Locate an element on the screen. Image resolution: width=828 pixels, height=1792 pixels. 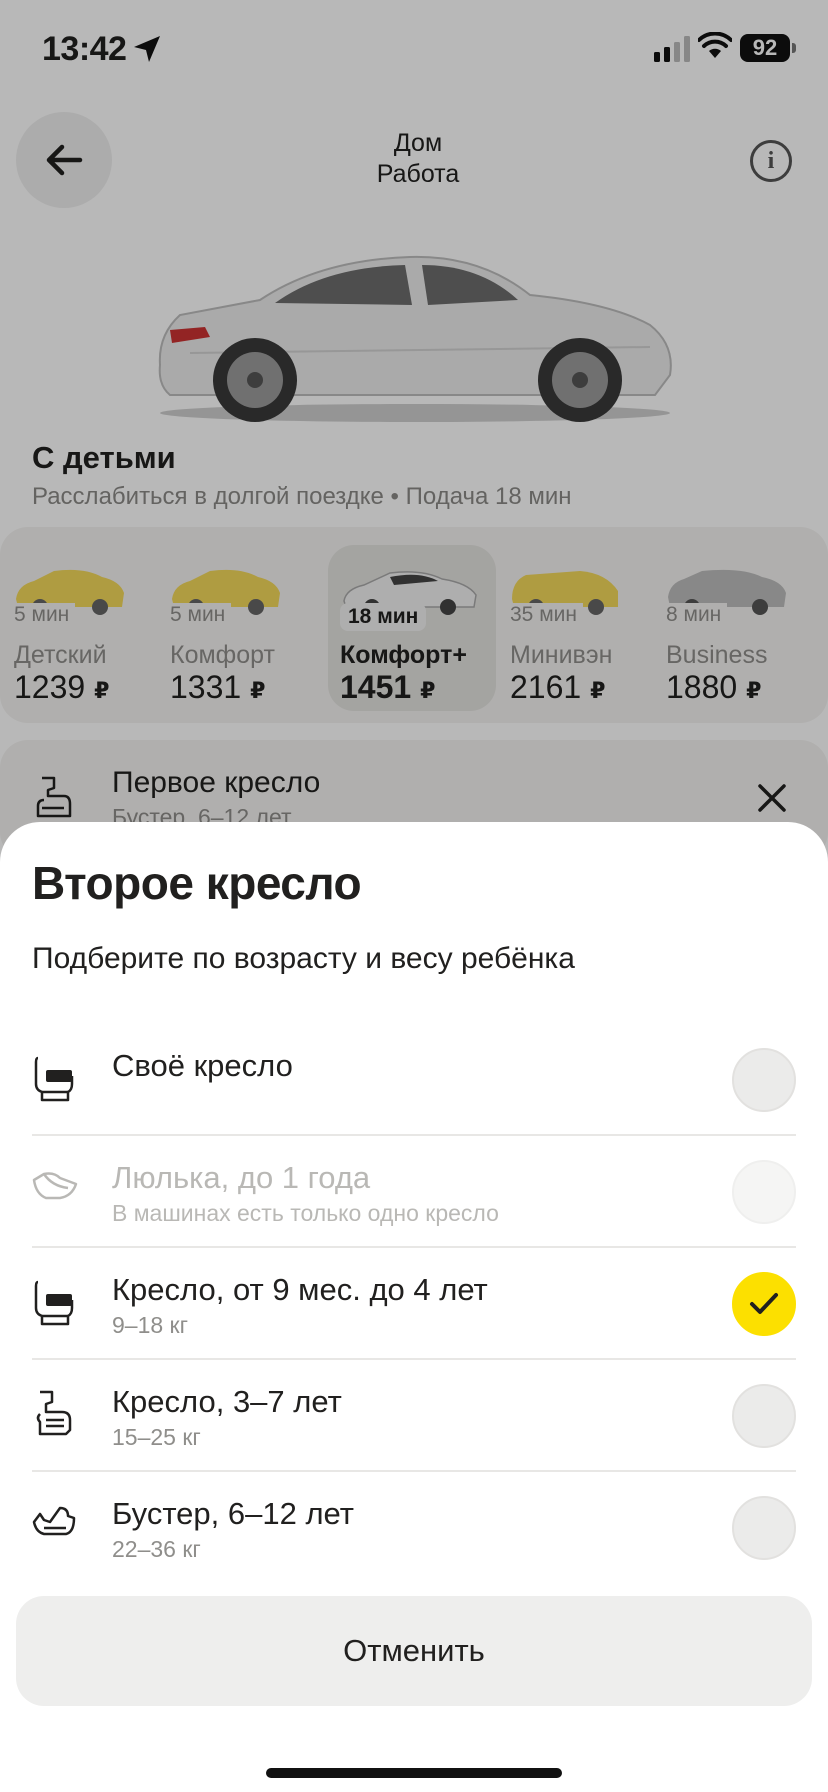
option-title: Бустер, 6–12 лет is located at coordinates (233, 1513).